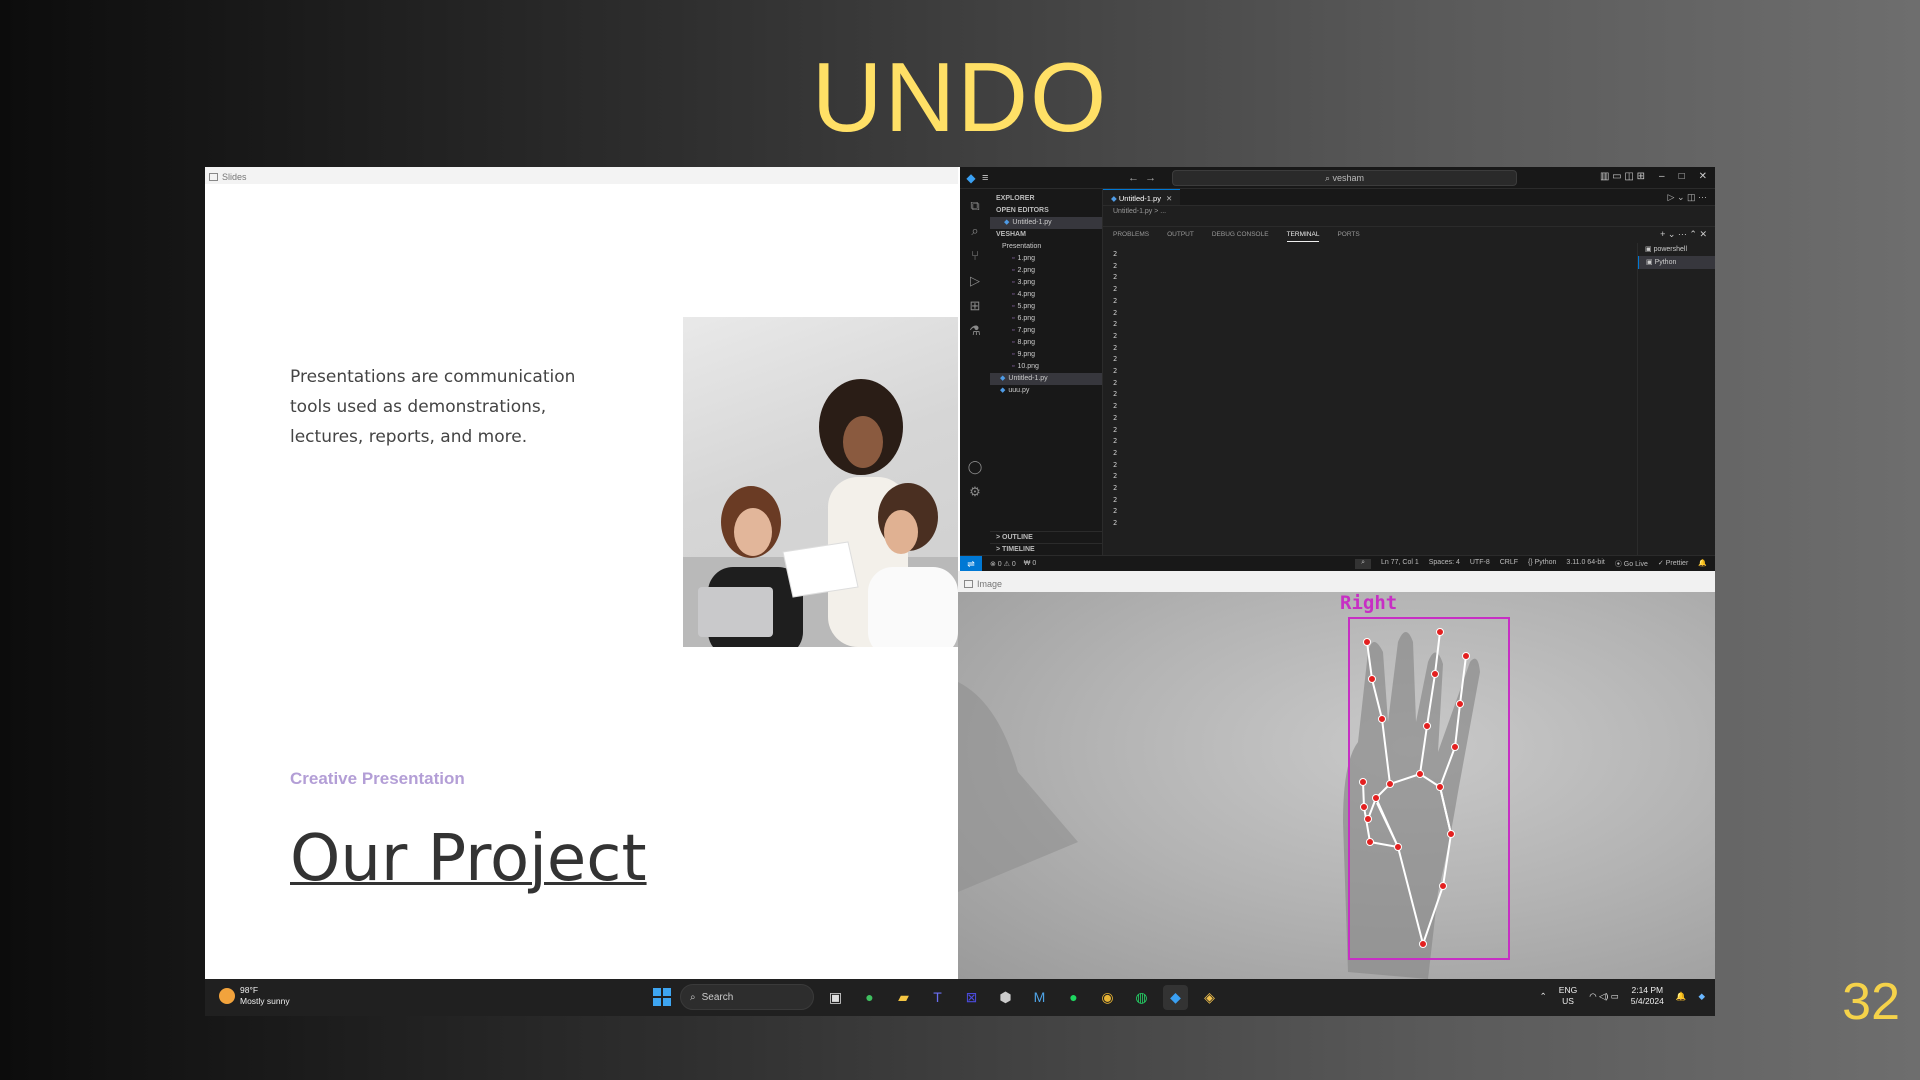  I want to click on close-icon: ✕, so click(1703, 176).